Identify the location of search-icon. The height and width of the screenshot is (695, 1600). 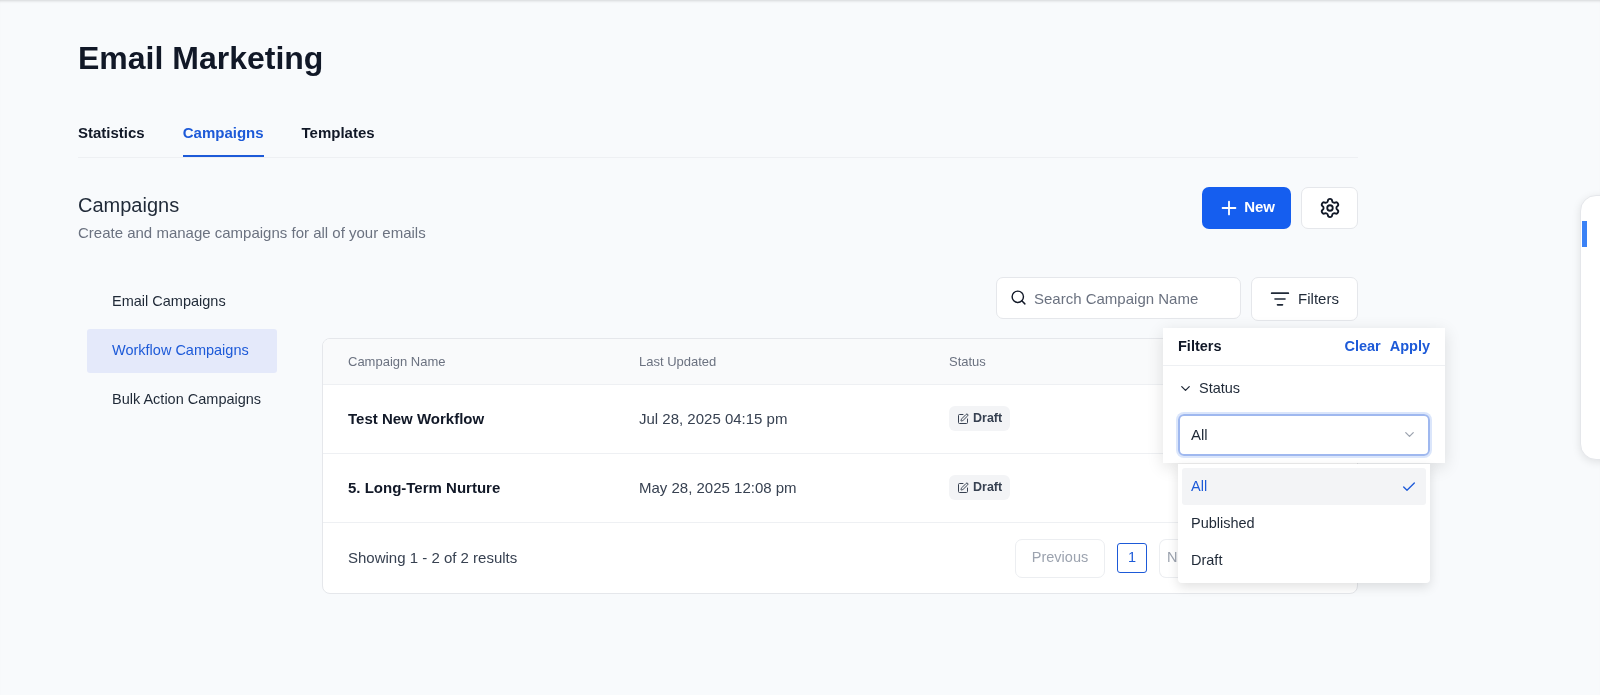
(1018, 297).